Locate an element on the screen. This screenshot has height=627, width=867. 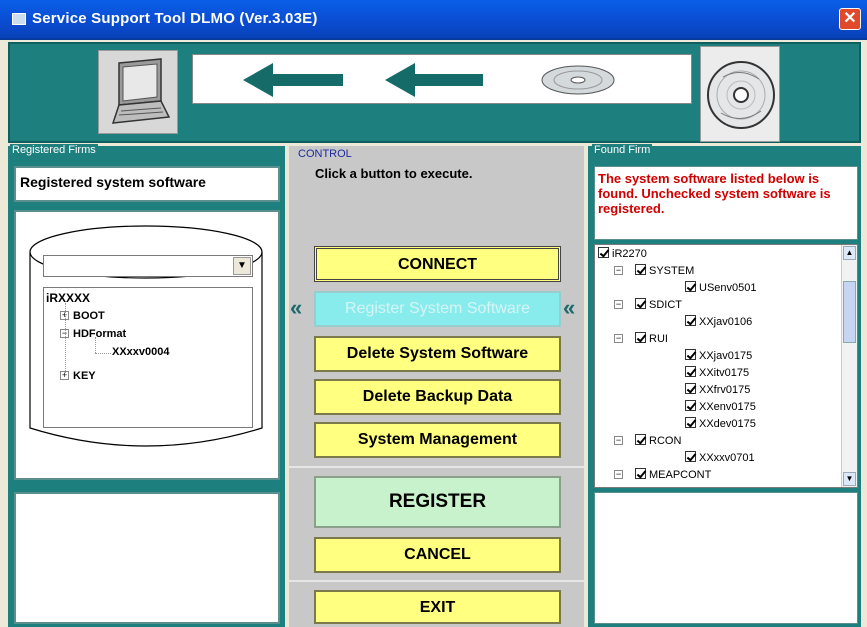
registered-header-box: Registered system software is located at coordinates (147, 184).